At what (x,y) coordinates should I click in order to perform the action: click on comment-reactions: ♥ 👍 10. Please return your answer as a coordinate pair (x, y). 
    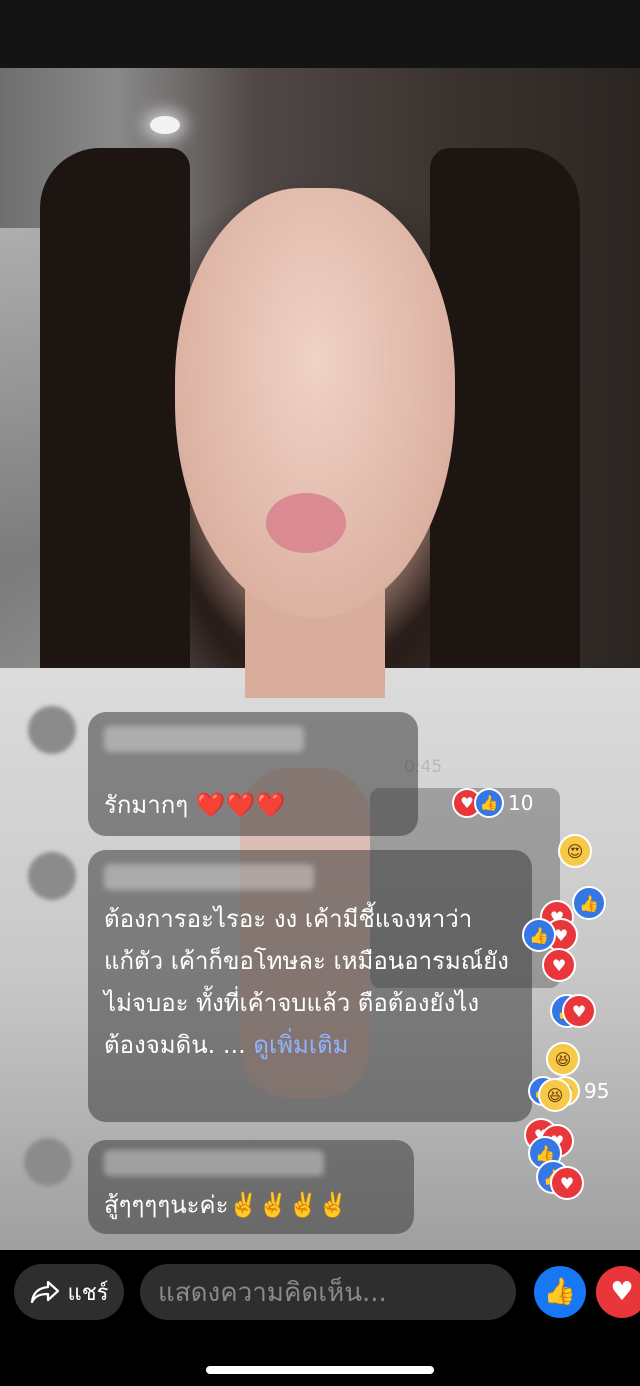
    Looking at the image, I should click on (492, 803).